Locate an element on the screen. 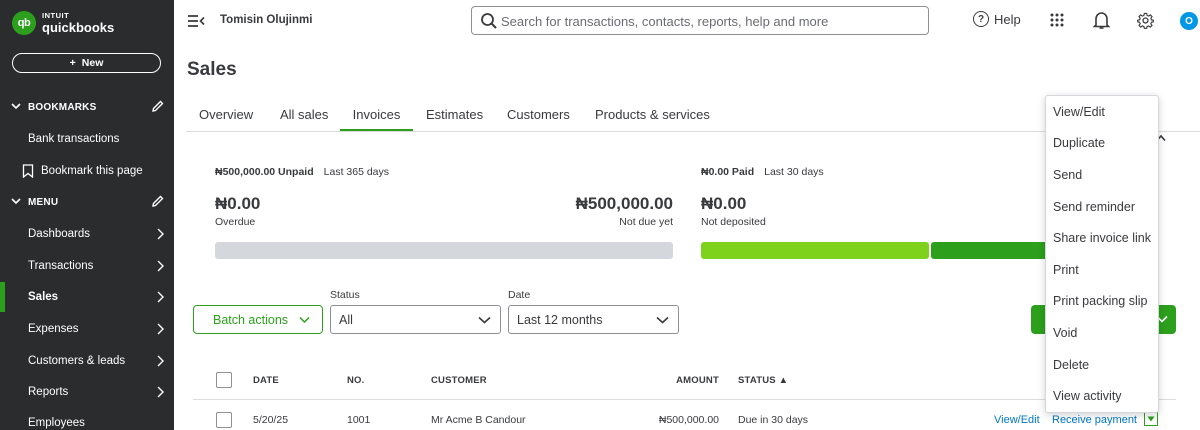 The height and width of the screenshot is (430, 1200). bookmarks-section-header: BOOKMARKS is located at coordinates (87, 107).